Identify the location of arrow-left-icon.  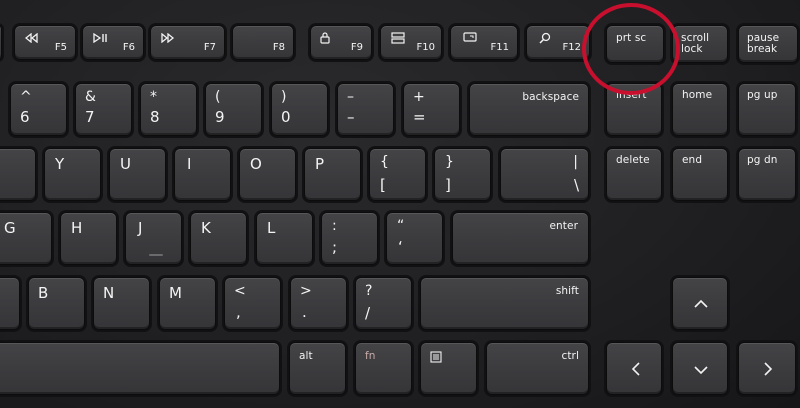
(635, 369).